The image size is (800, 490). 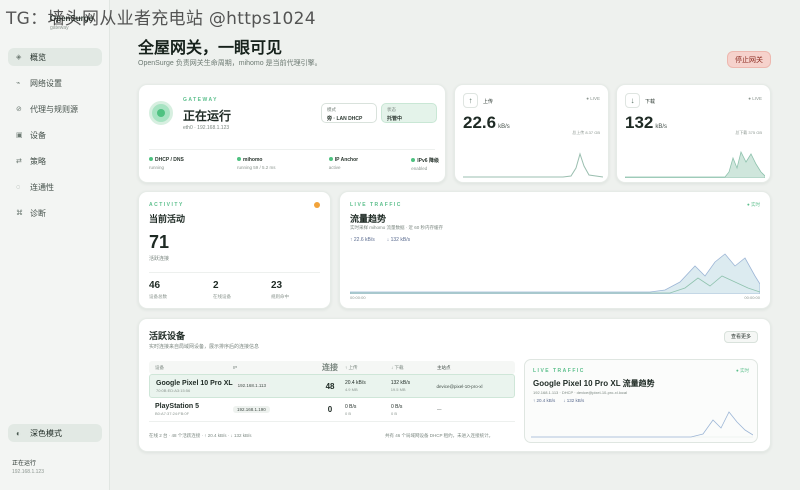 I want to click on sidebar-item-devices: ▣ 设备, so click(x=55, y=135).